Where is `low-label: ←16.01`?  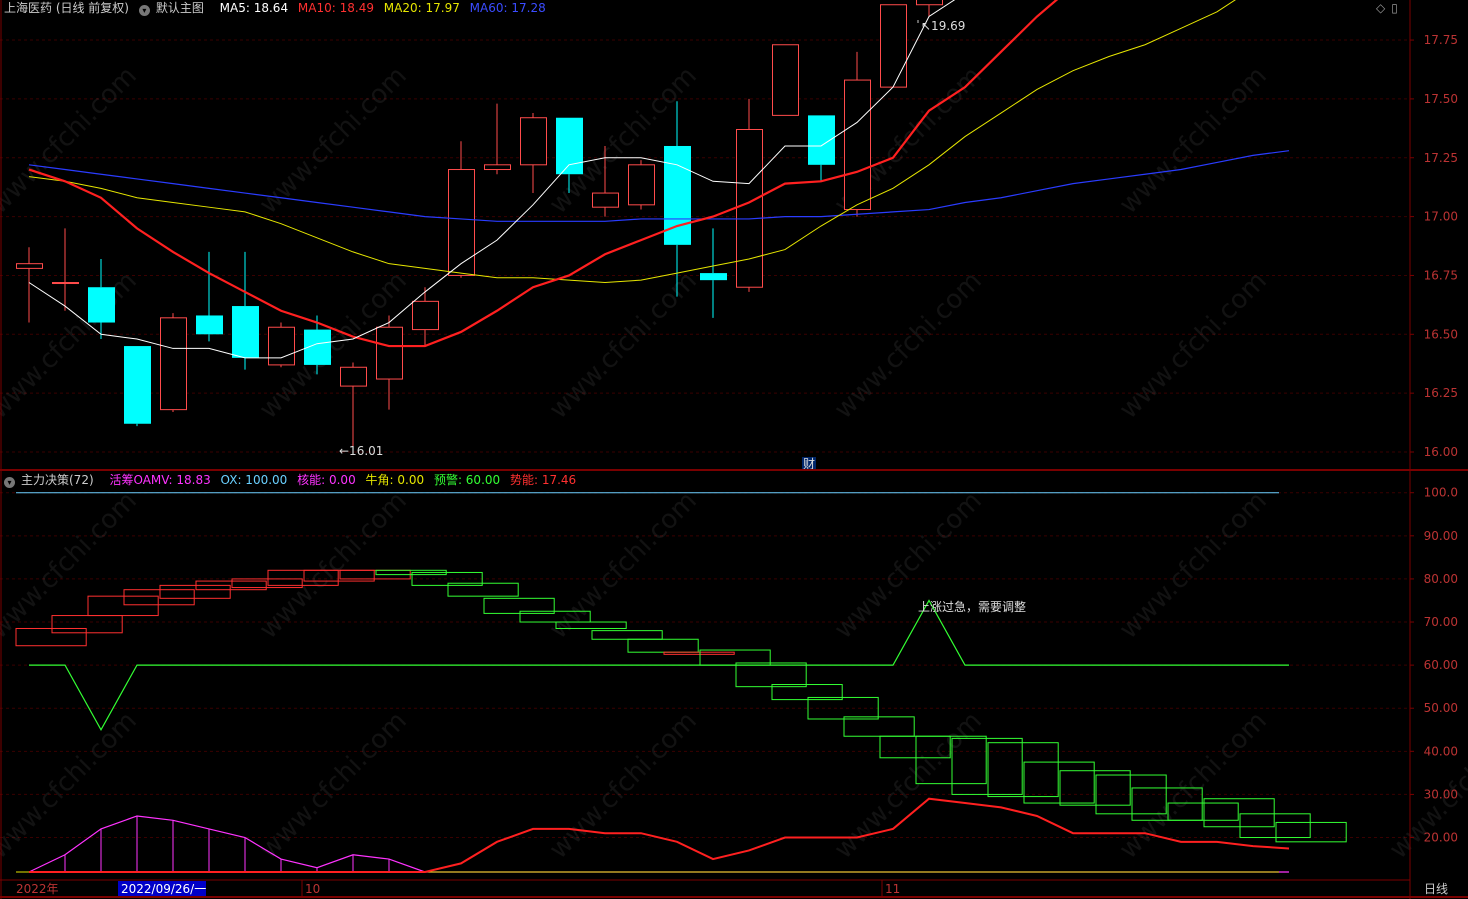 low-label: ←16.01 is located at coordinates (361, 451).